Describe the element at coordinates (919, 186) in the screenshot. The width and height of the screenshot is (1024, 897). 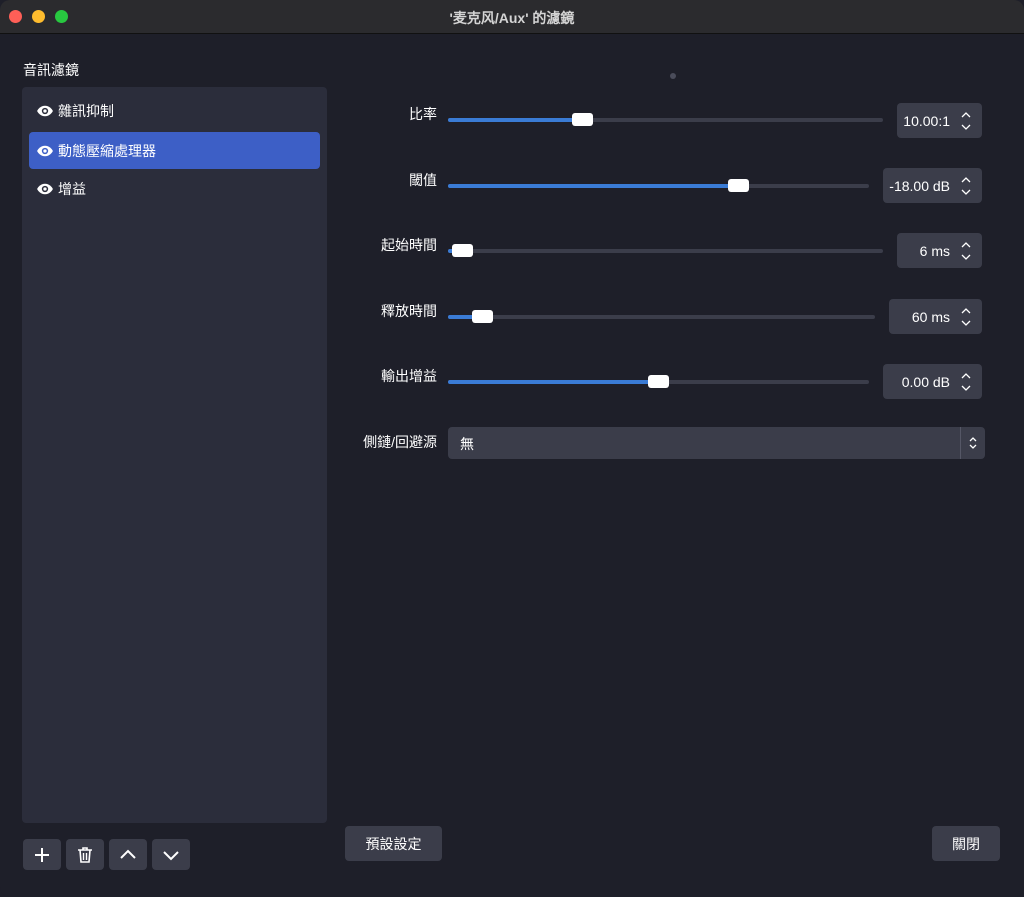
I see `threshold-value: -18.00 dB` at that location.